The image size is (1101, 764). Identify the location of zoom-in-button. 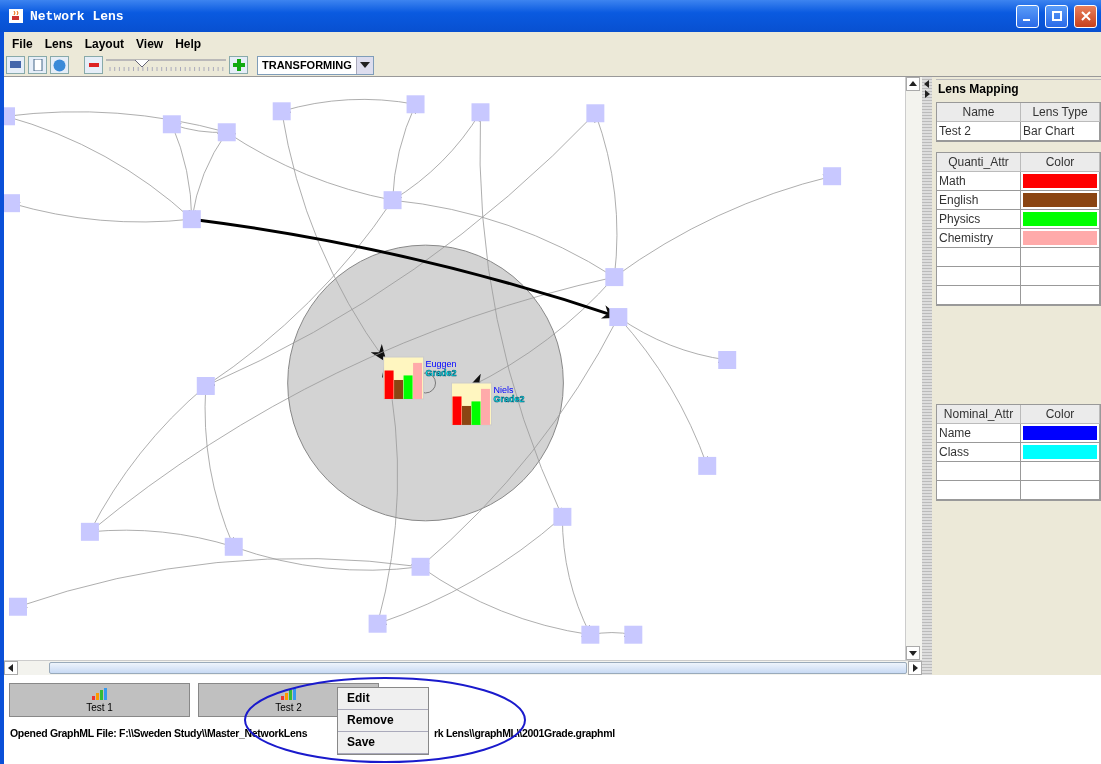
(238, 65).